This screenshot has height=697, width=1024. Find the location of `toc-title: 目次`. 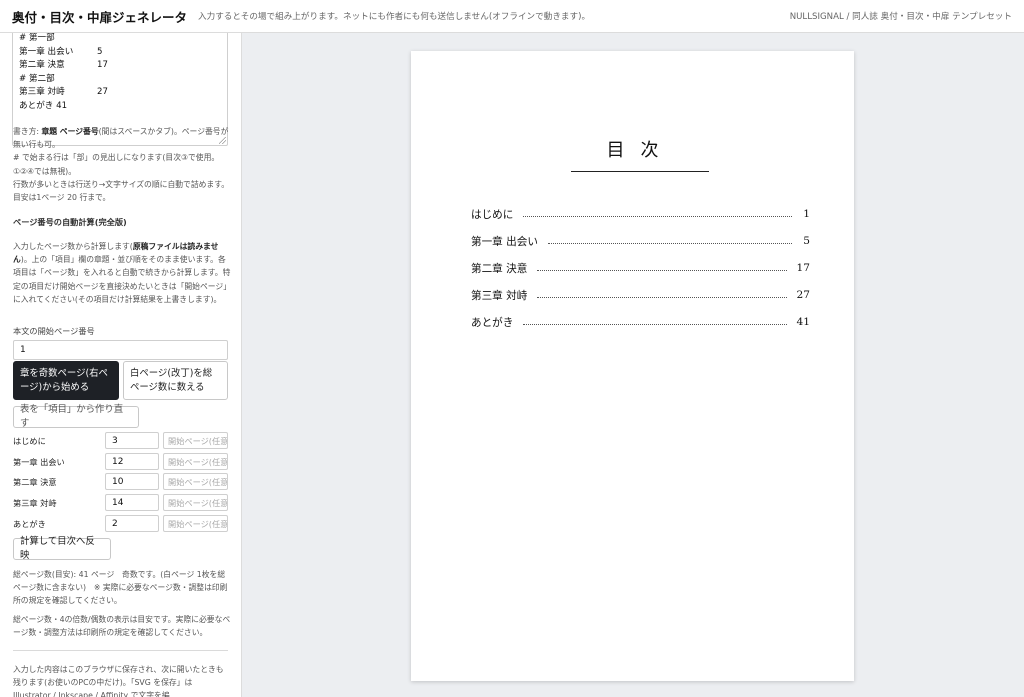

toc-title: 目次 is located at coordinates (640, 150).